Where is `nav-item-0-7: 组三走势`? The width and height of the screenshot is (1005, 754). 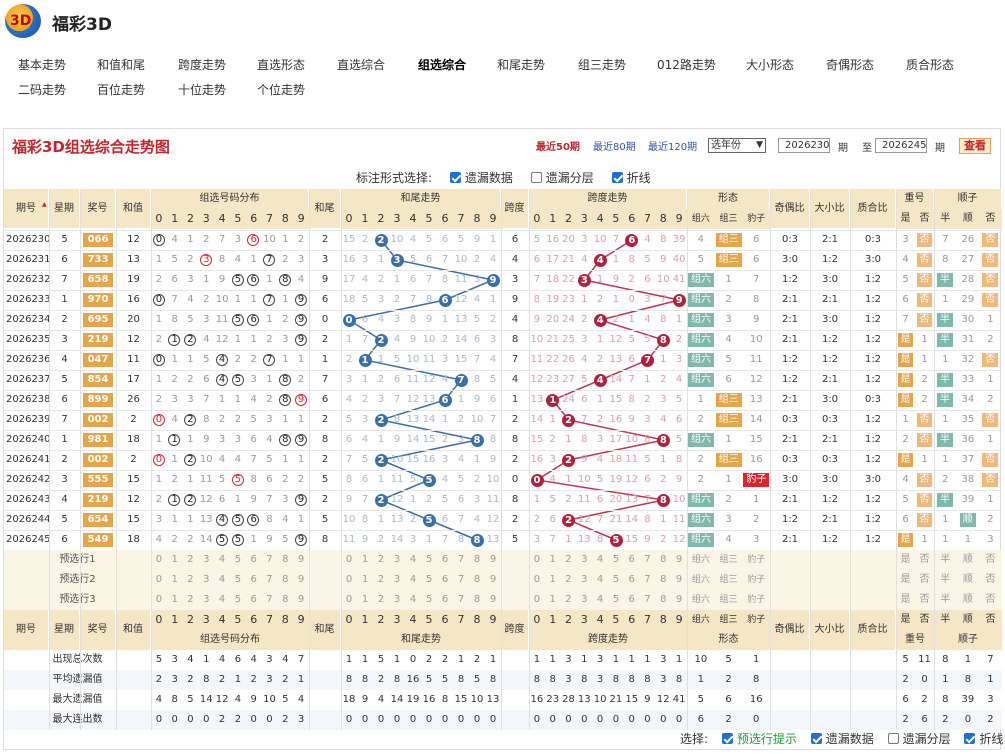 nav-item-0-7: 组三走势 is located at coordinates (602, 64).